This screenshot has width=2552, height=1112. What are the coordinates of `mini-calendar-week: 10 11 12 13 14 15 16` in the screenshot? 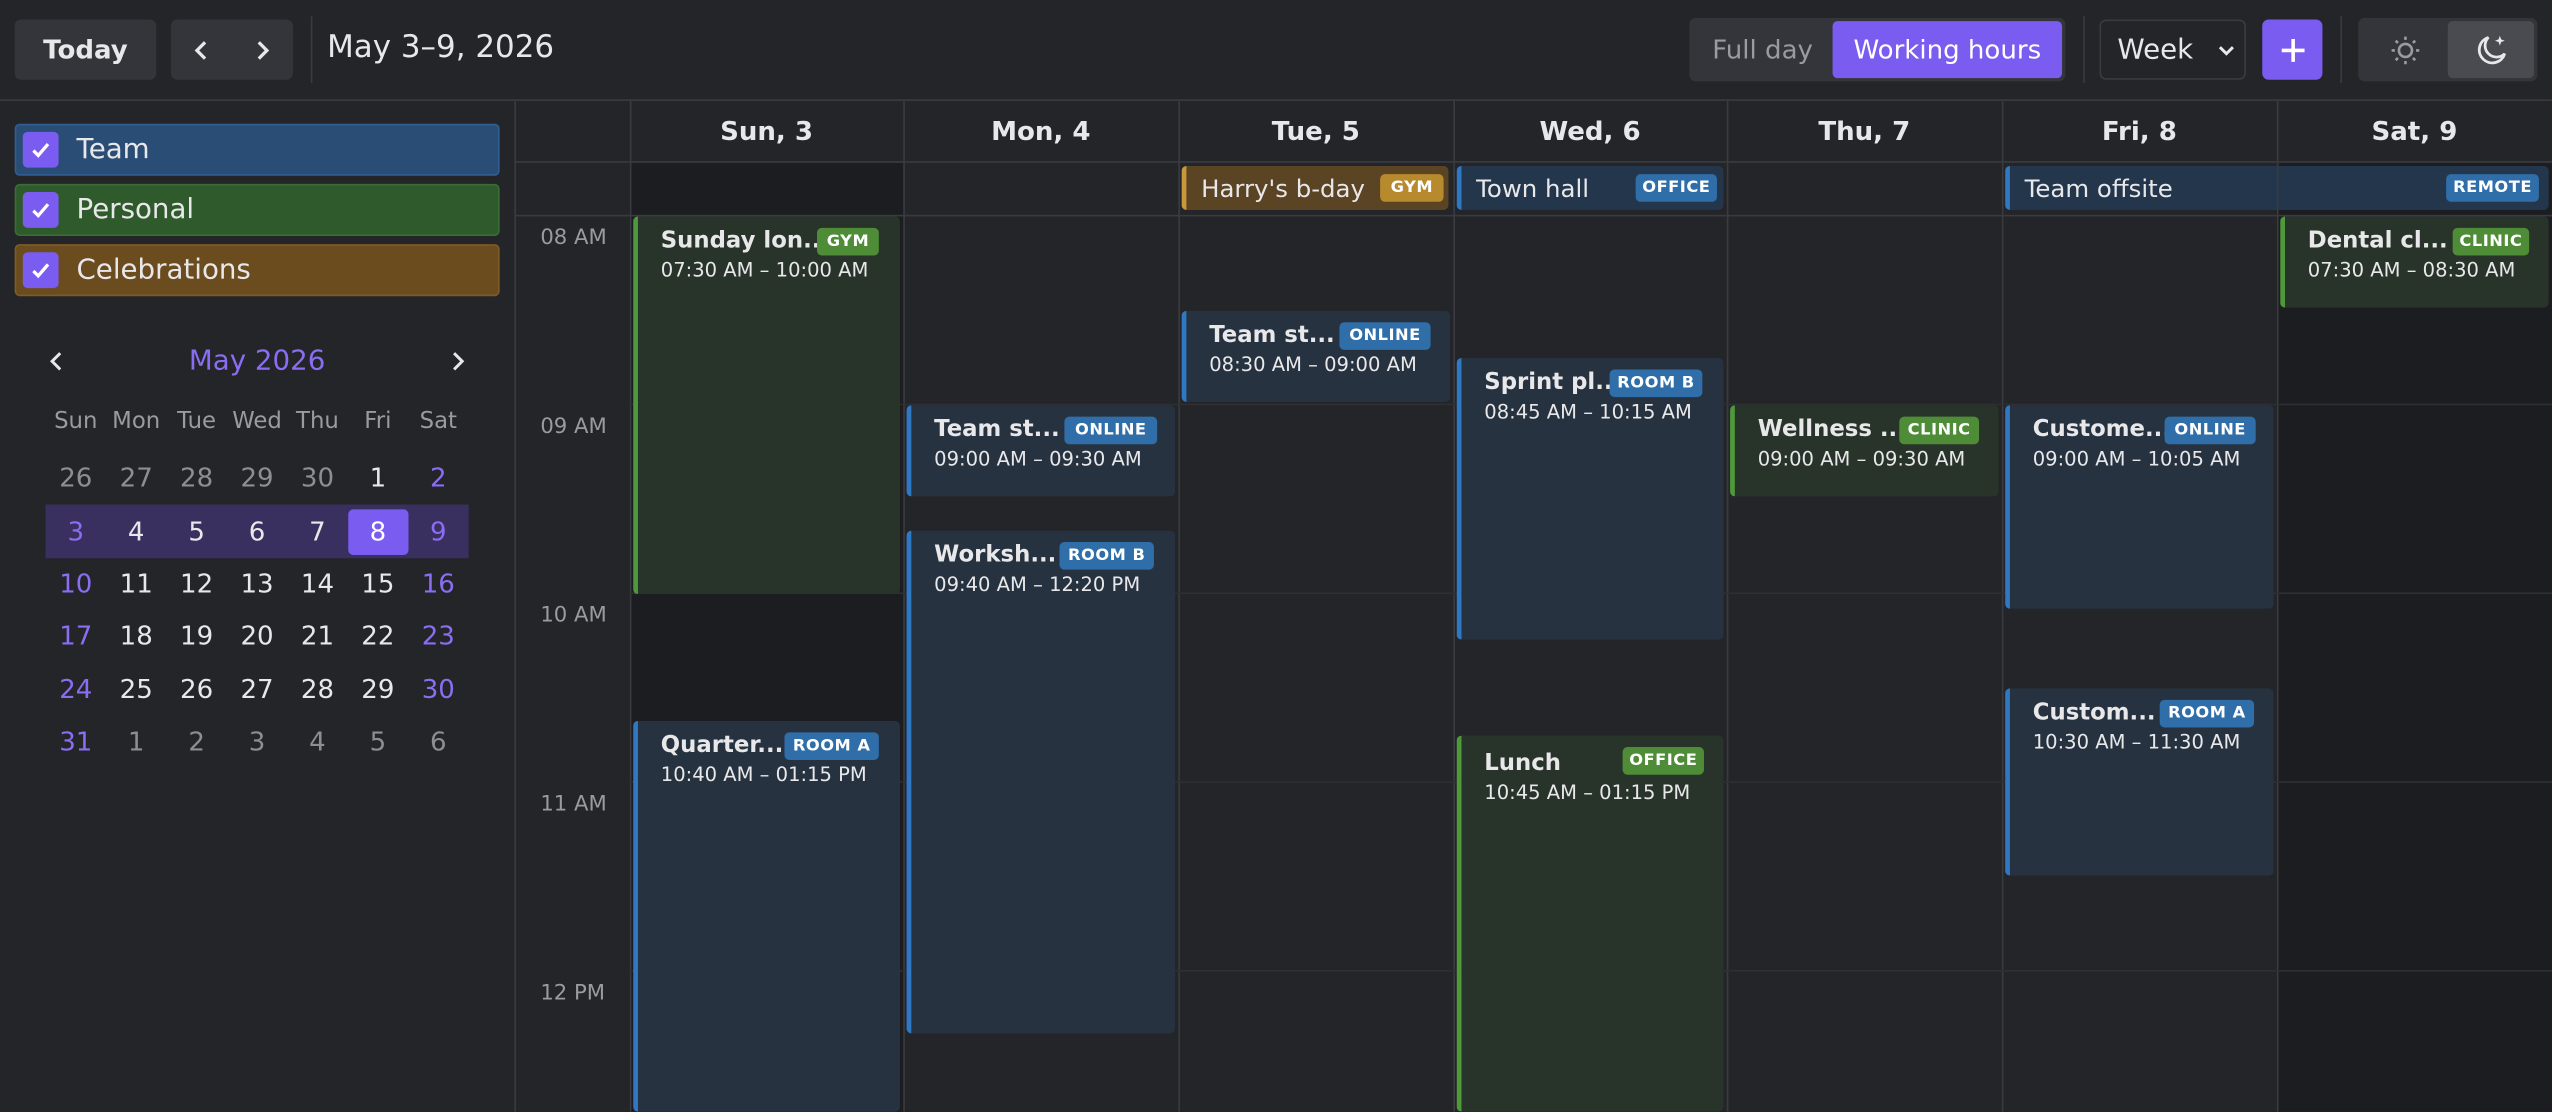 It's located at (257, 584).